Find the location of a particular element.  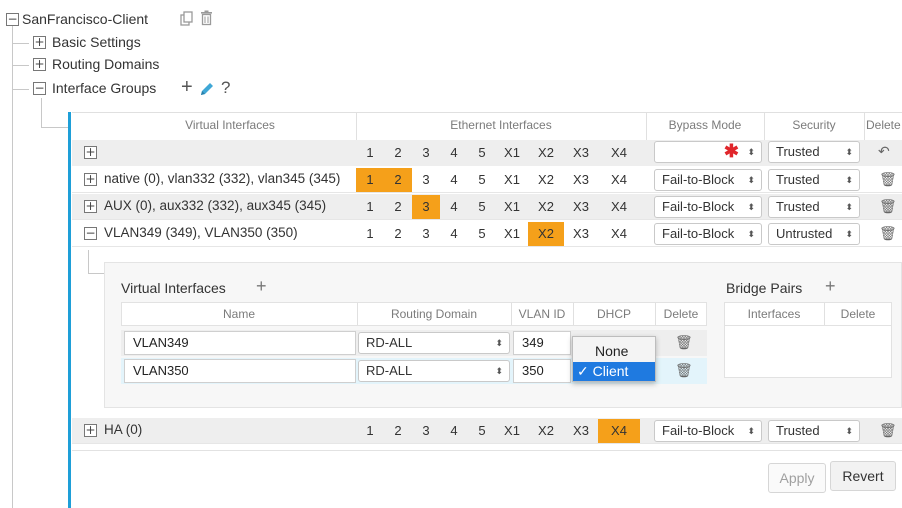

edit-pencil-icon is located at coordinates (207, 90).